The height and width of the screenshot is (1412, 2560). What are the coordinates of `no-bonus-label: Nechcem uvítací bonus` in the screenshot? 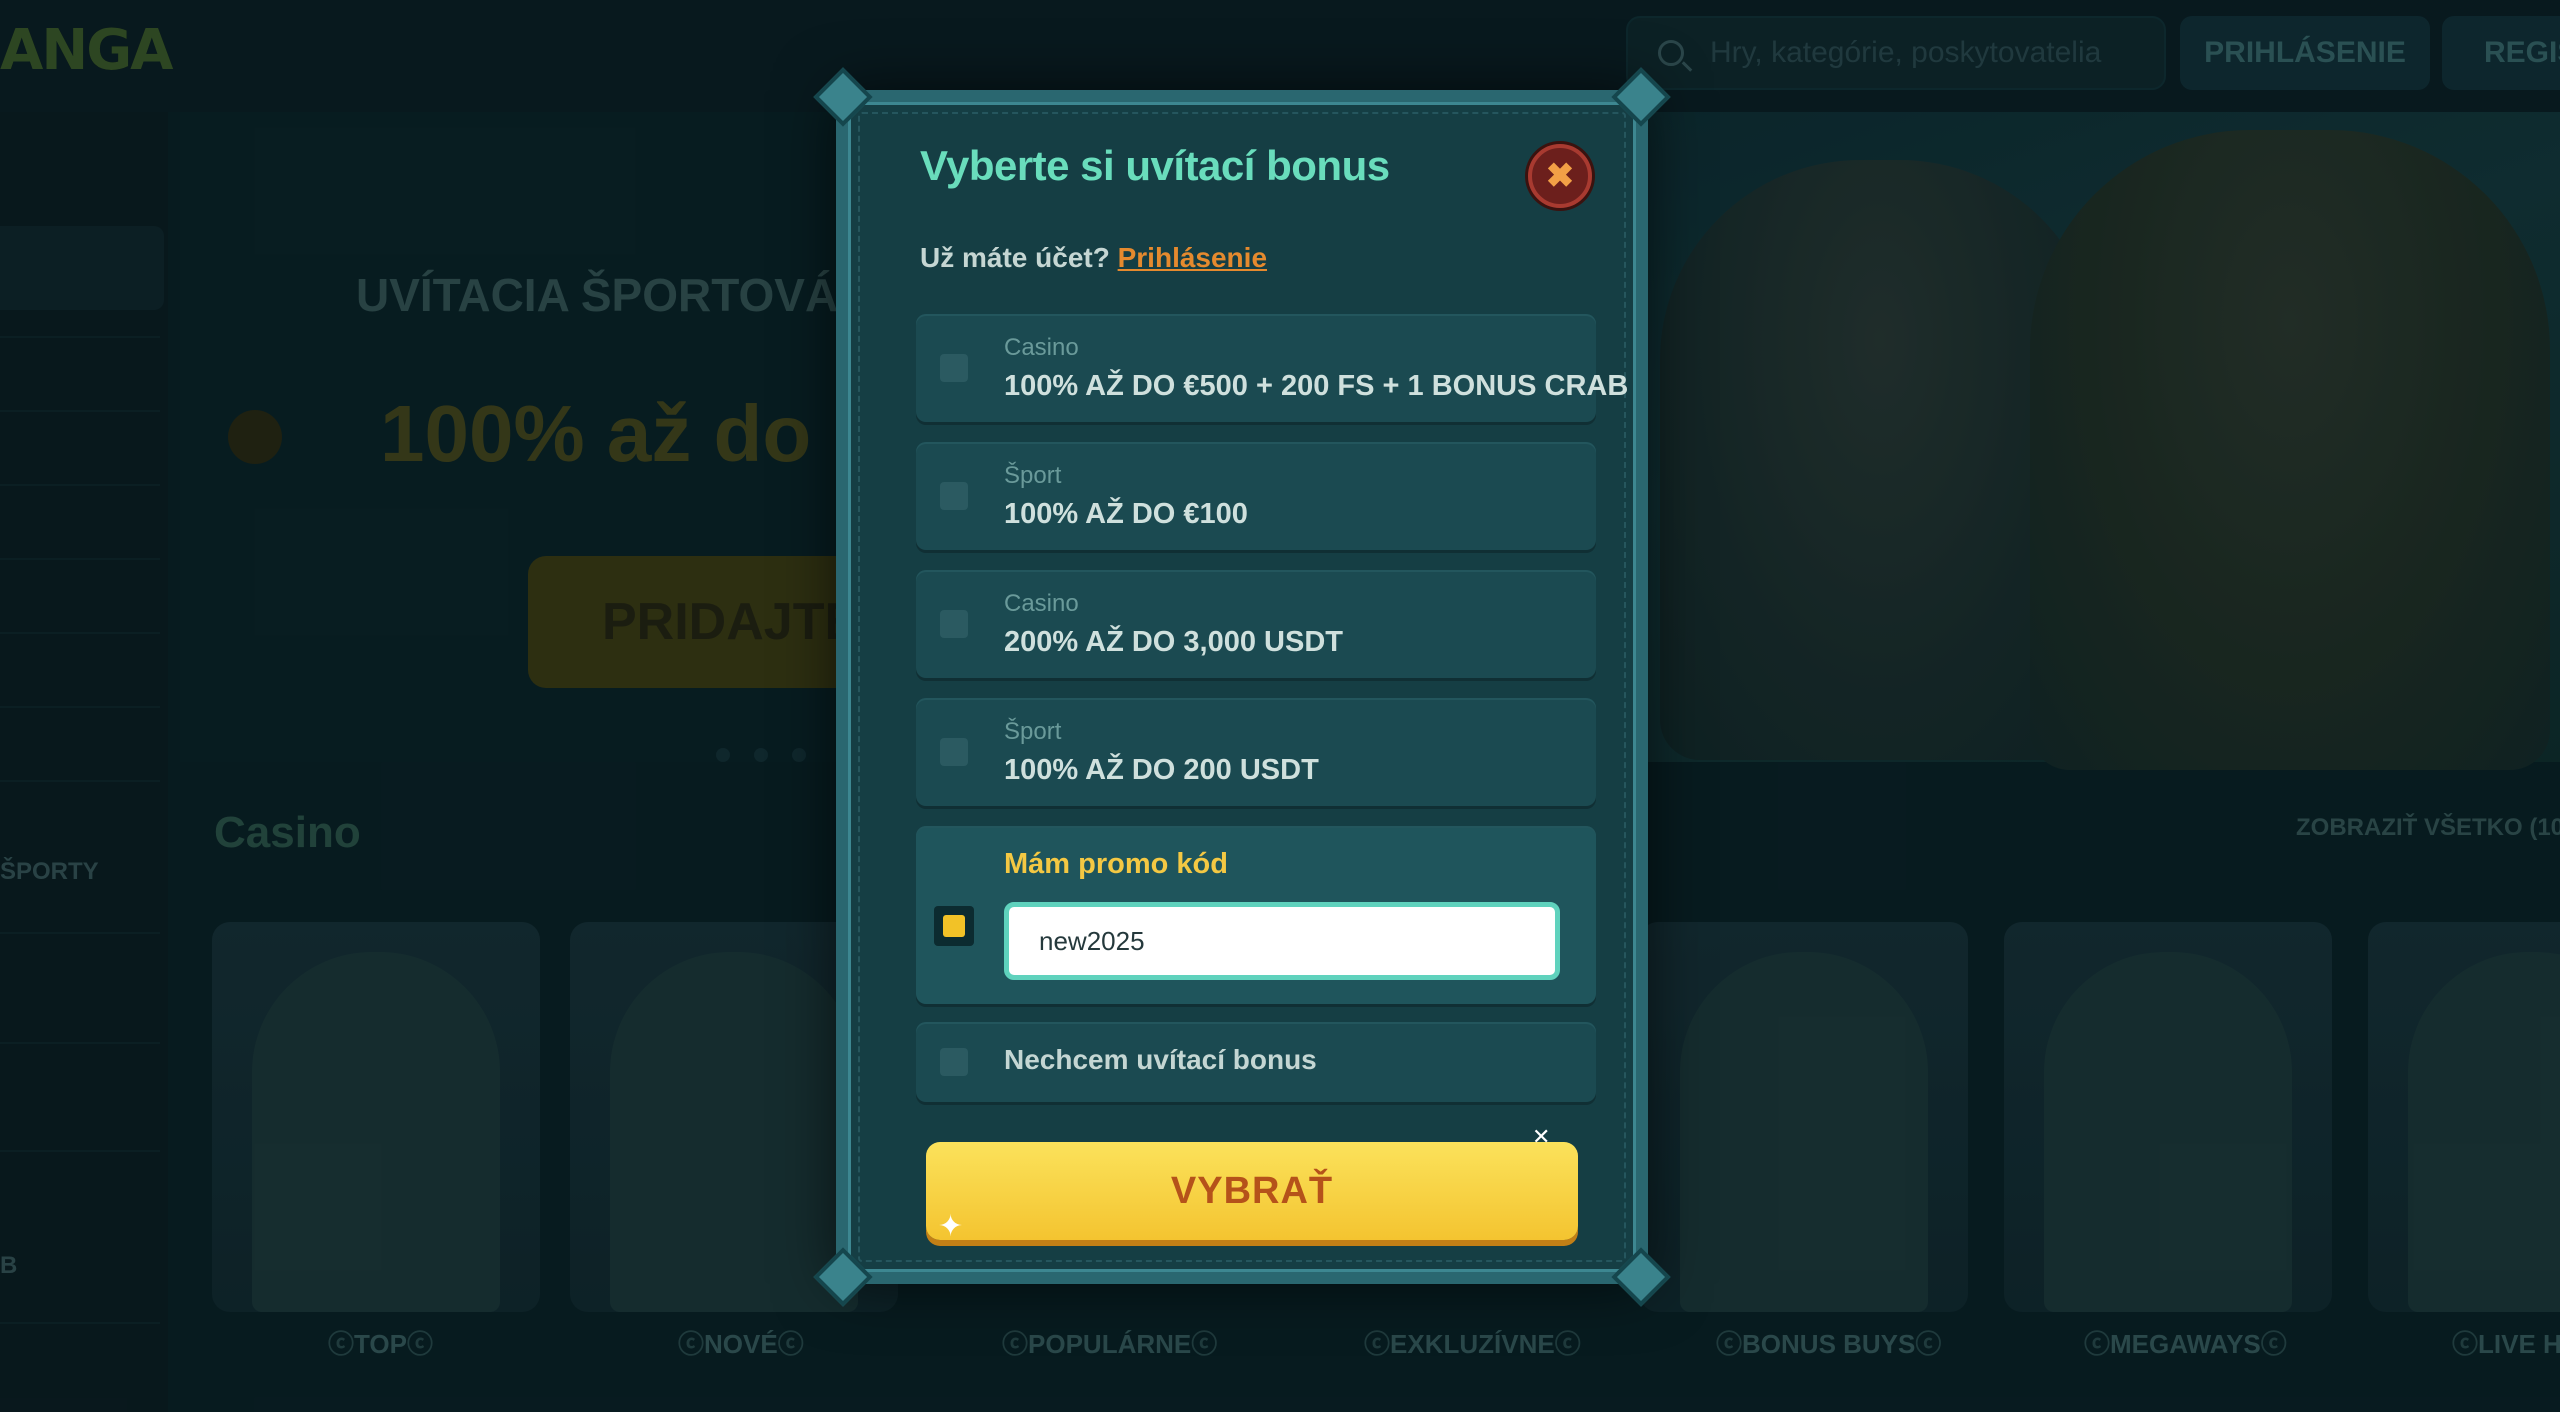 It's located at (1160, 1059).